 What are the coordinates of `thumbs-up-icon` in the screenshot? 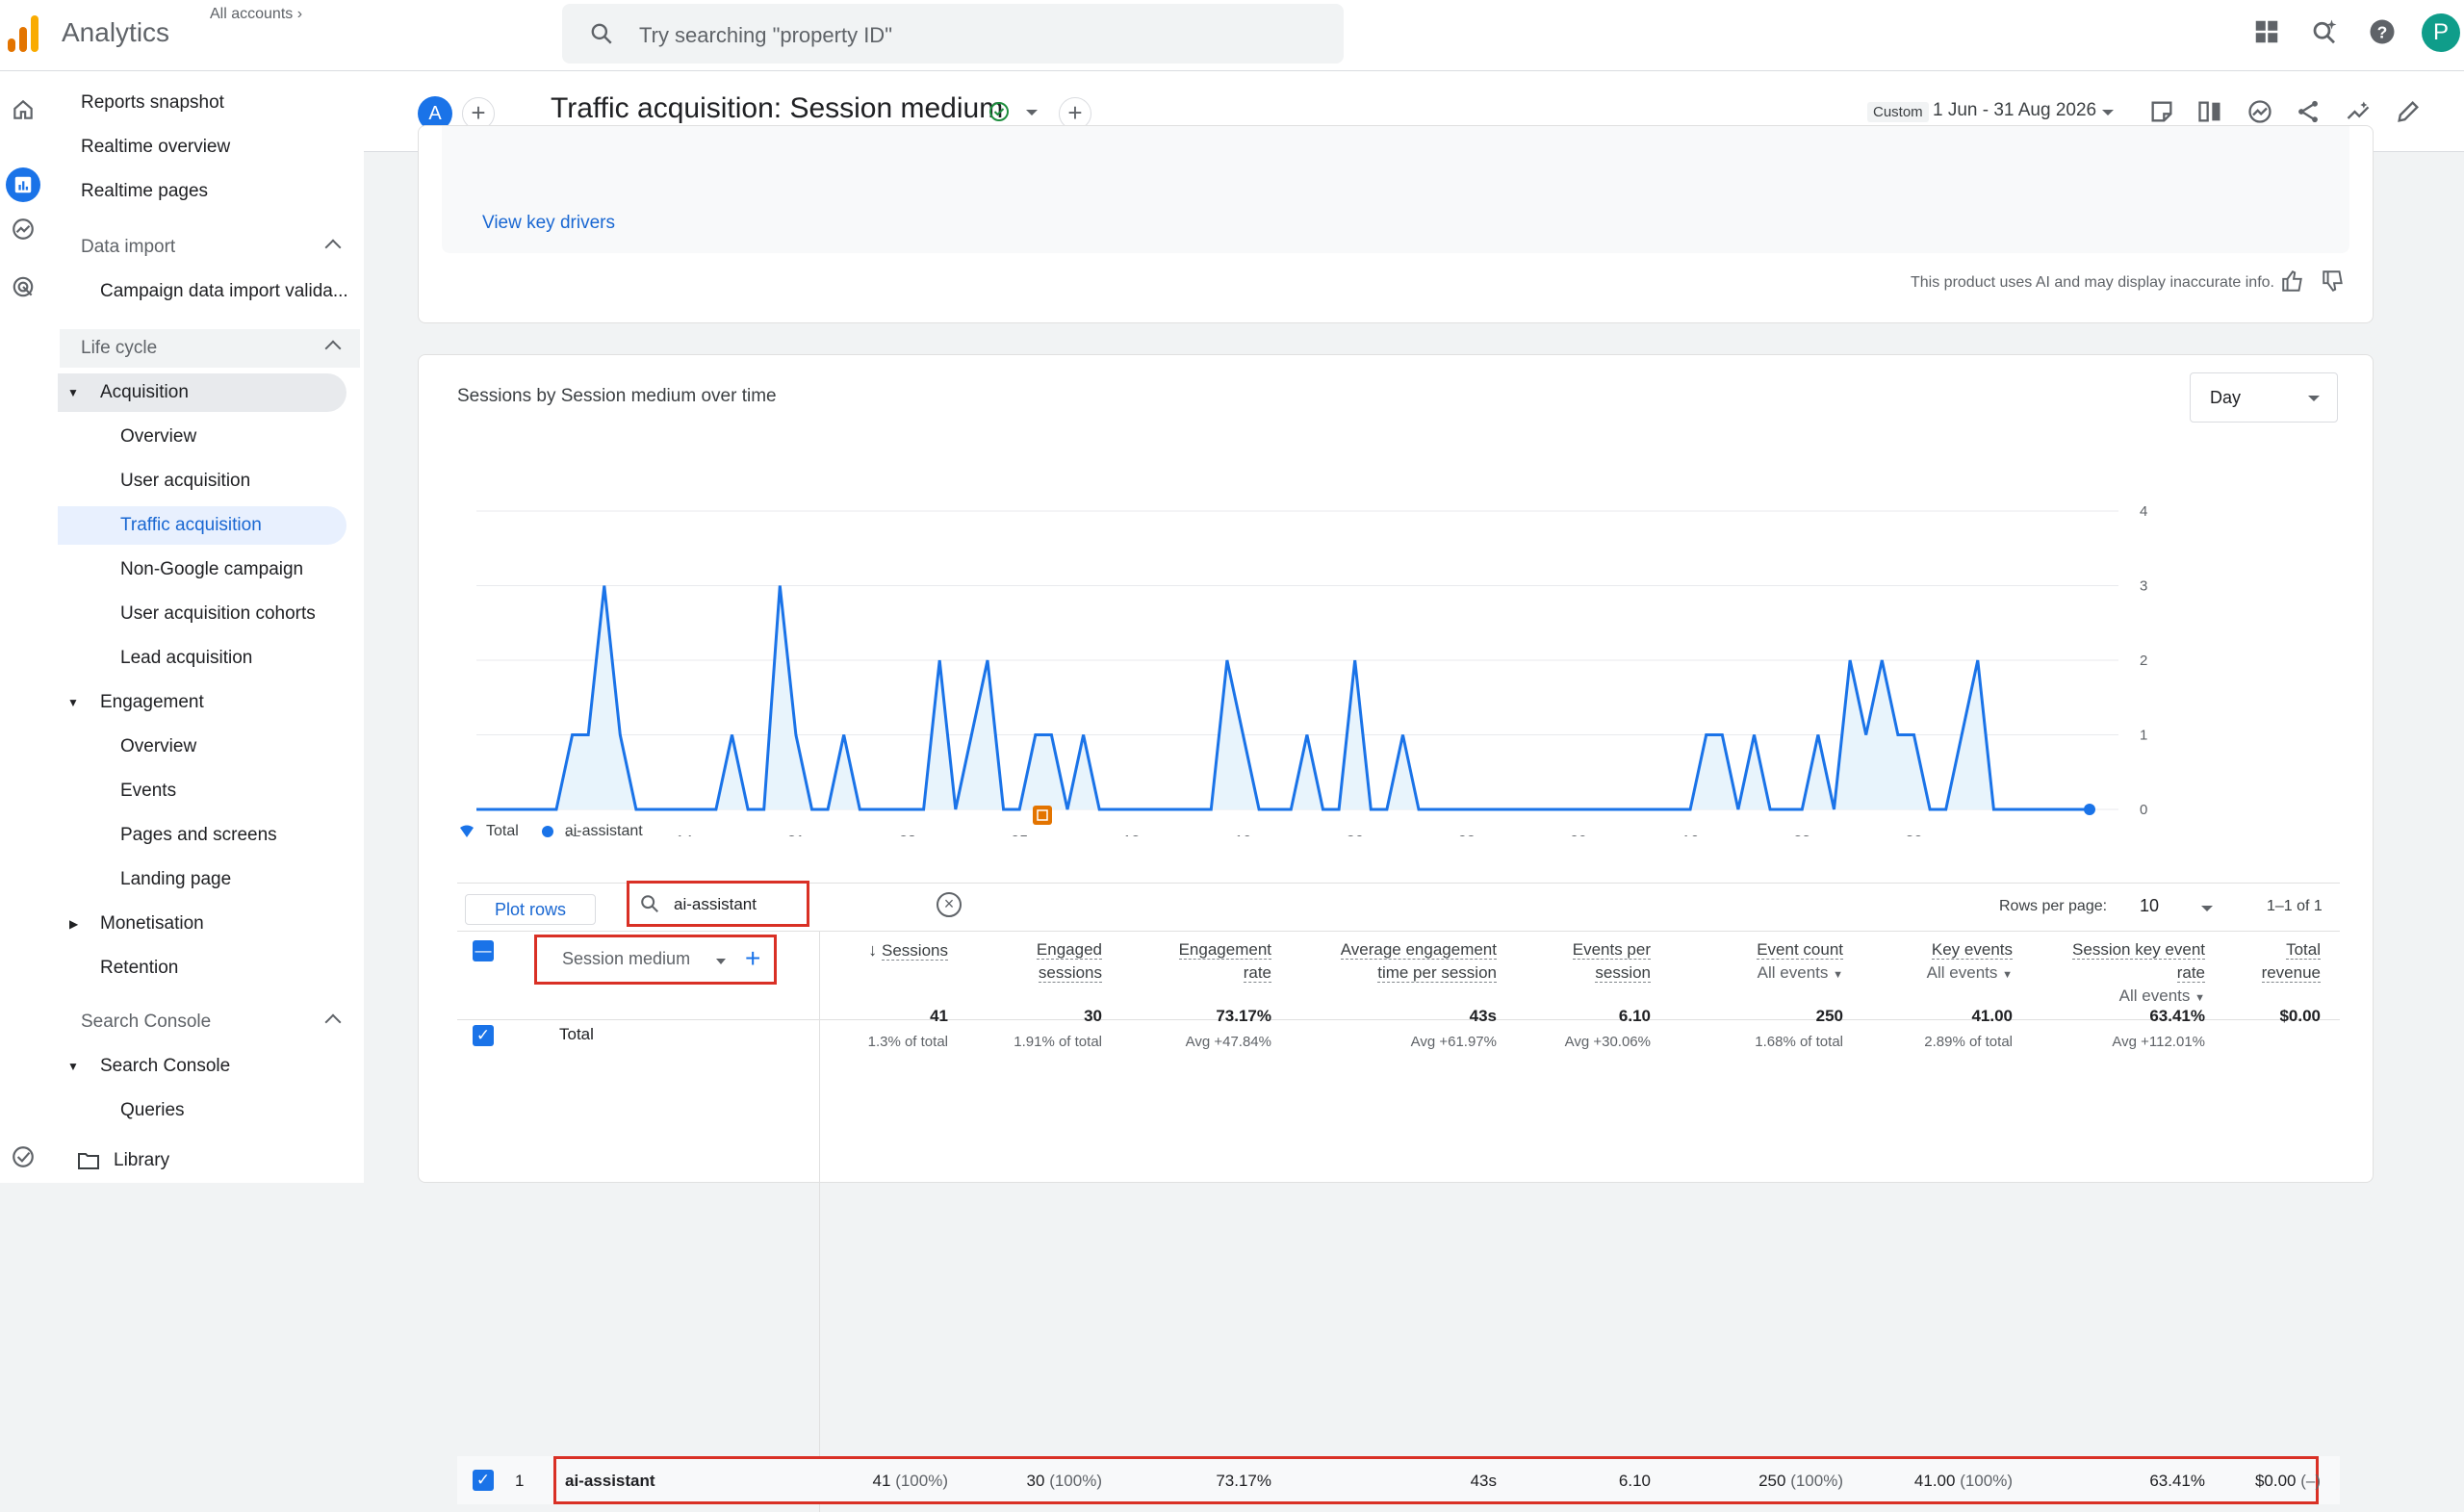 It's located at (2292, 281).